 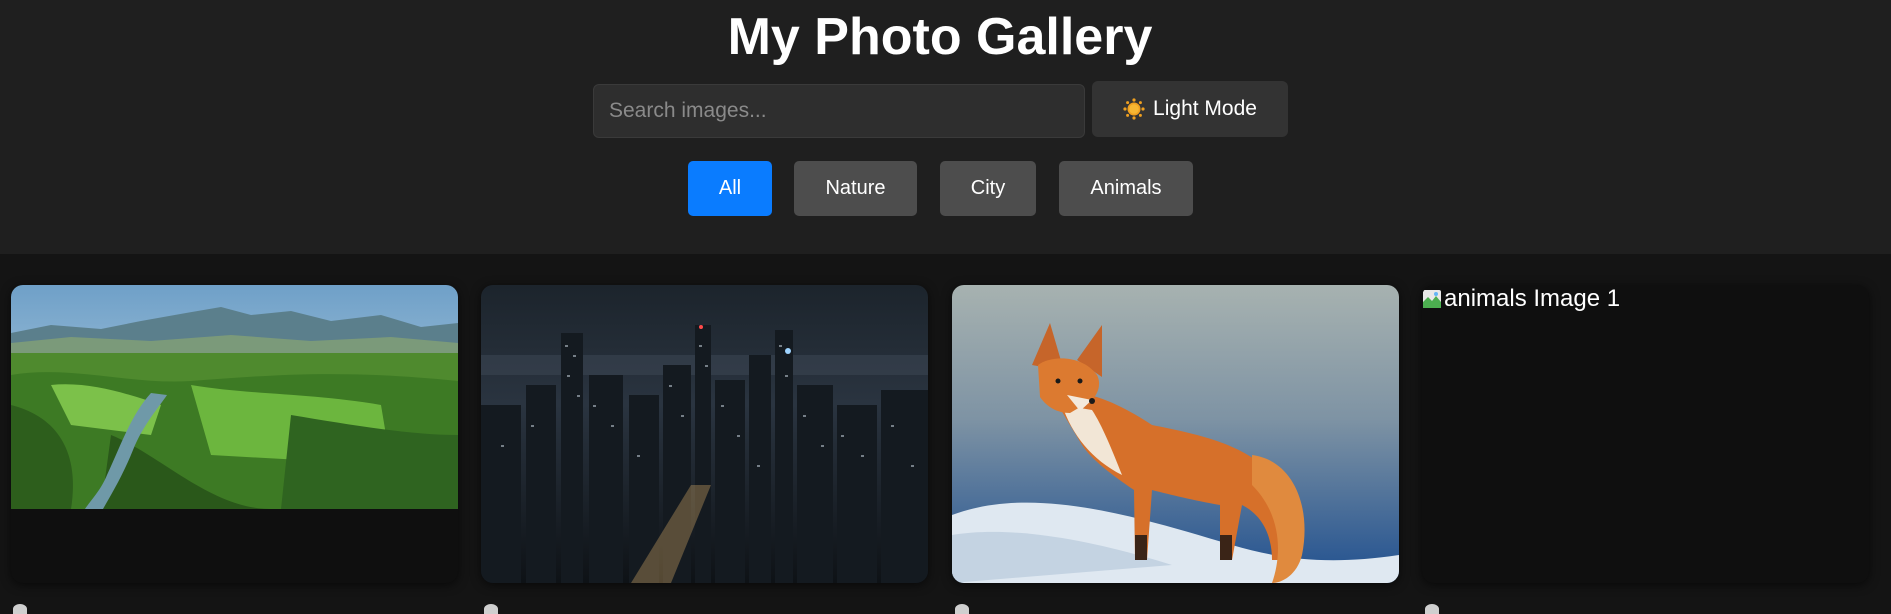 I want to click on fox-image, so click(x=1175, y=434).